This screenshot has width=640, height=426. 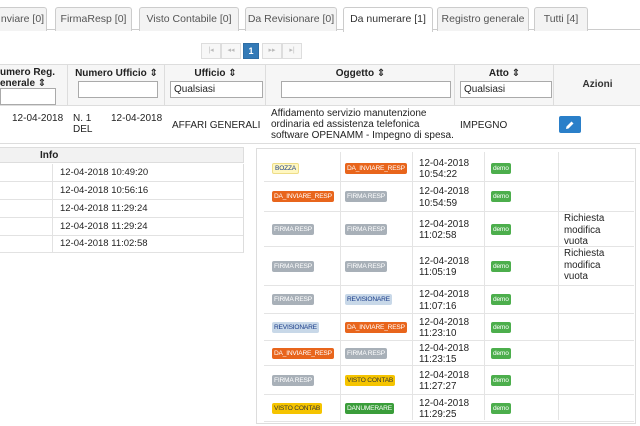 What do you see at coordinates (438, 272) in the screenshot?
I see `history-time: 11:05:19` at bounding box center [438, 272].